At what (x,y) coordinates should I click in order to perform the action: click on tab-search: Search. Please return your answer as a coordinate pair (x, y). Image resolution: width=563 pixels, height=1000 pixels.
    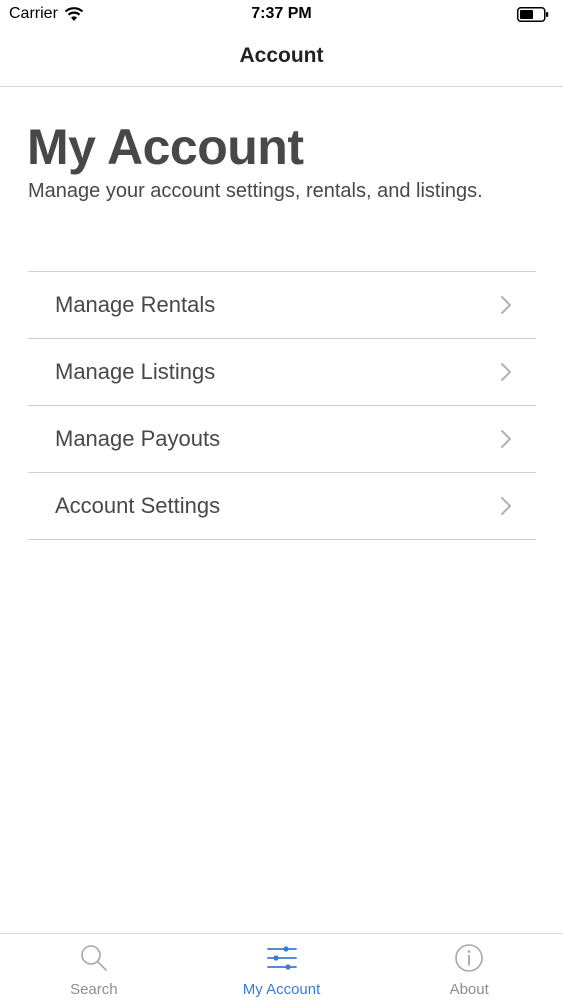
    Looking at the image, I should click on (94, 967).